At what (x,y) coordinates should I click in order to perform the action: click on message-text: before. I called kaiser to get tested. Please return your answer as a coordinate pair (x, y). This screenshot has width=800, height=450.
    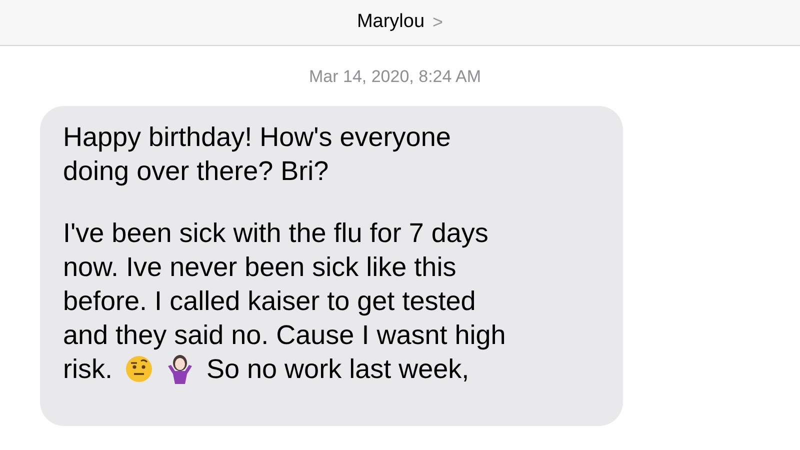
    Looking at the image, I should click on (269, 301).